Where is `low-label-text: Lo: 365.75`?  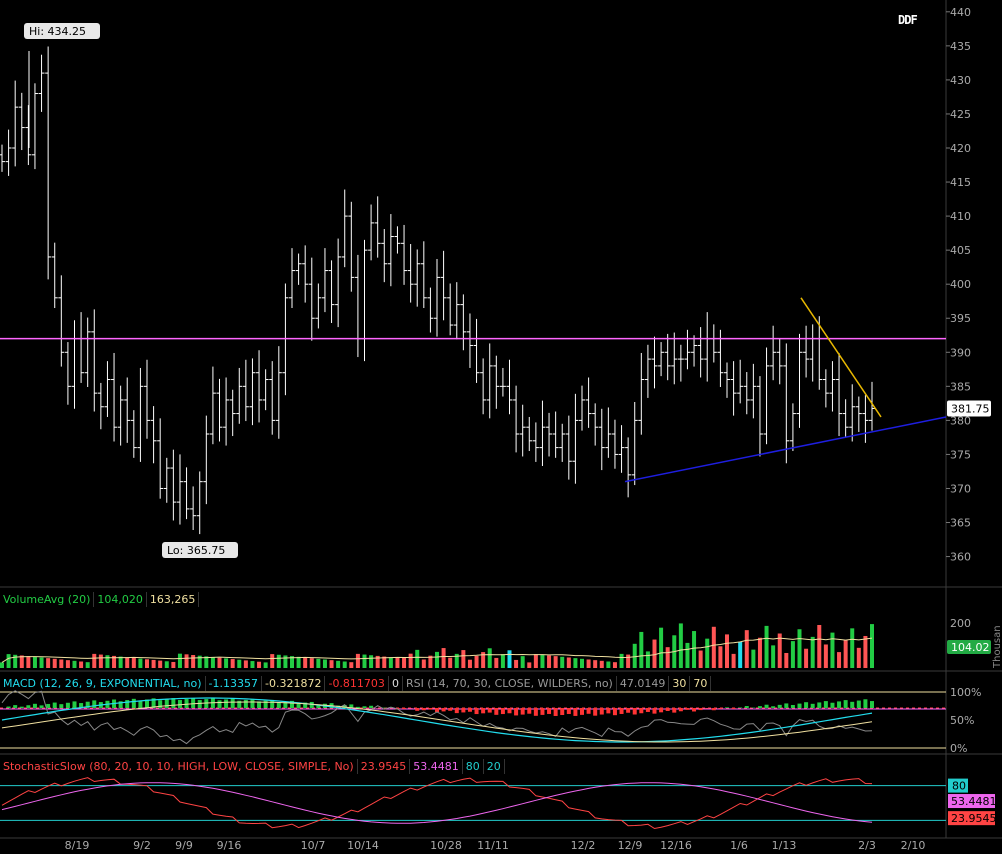 low-label-text: Lo: 365.75 is located at coordinates (196, 550).